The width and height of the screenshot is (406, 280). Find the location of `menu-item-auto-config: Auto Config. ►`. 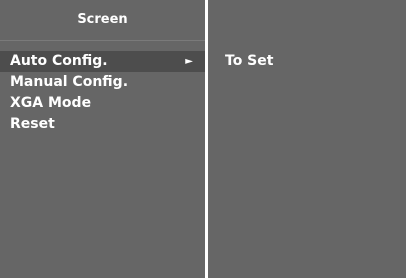

menu-item-auto-config: Auto Config. ► is located at coordinates (102, 61).